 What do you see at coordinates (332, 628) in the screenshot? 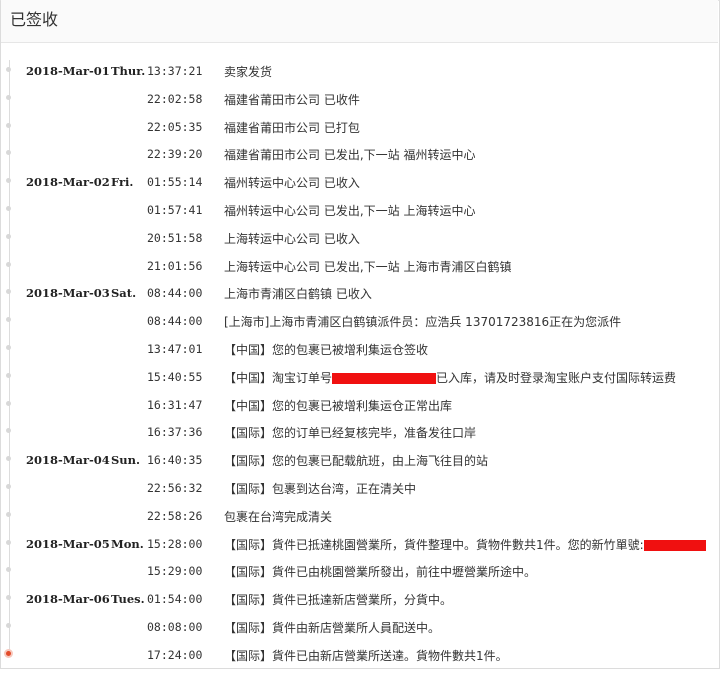
I see `event-text: 【国际】貨件由新店營業所人員配送中。` at bounding box center [332, 628].